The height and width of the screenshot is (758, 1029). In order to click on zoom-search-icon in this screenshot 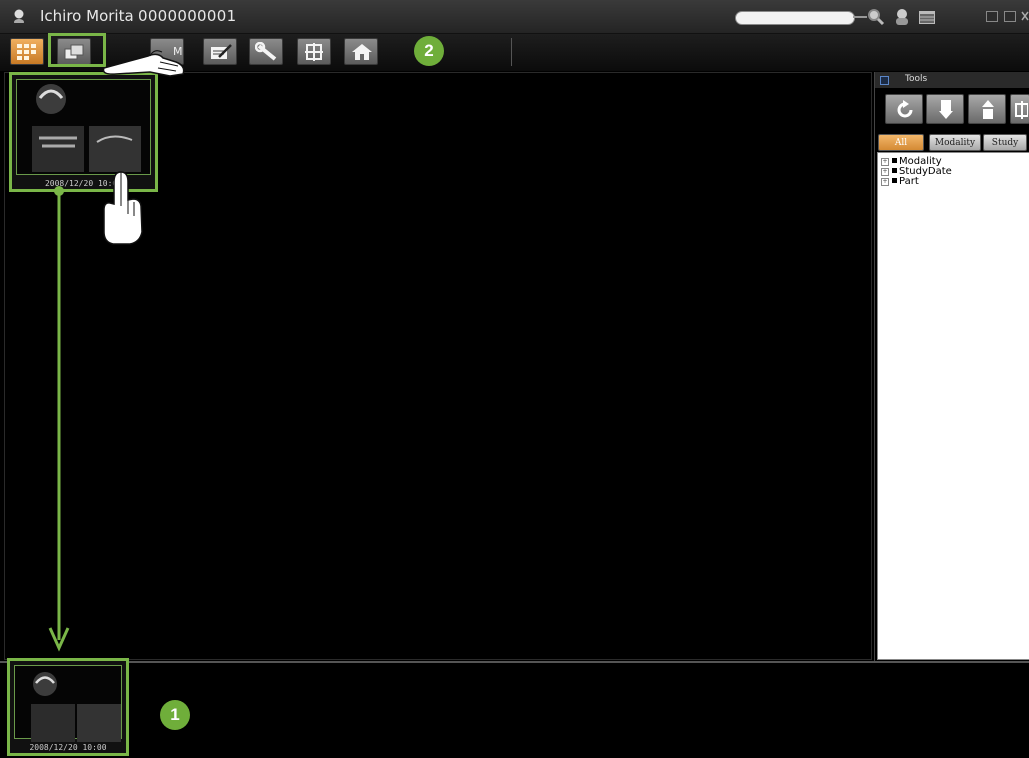, I will do `click(876, 17)`.